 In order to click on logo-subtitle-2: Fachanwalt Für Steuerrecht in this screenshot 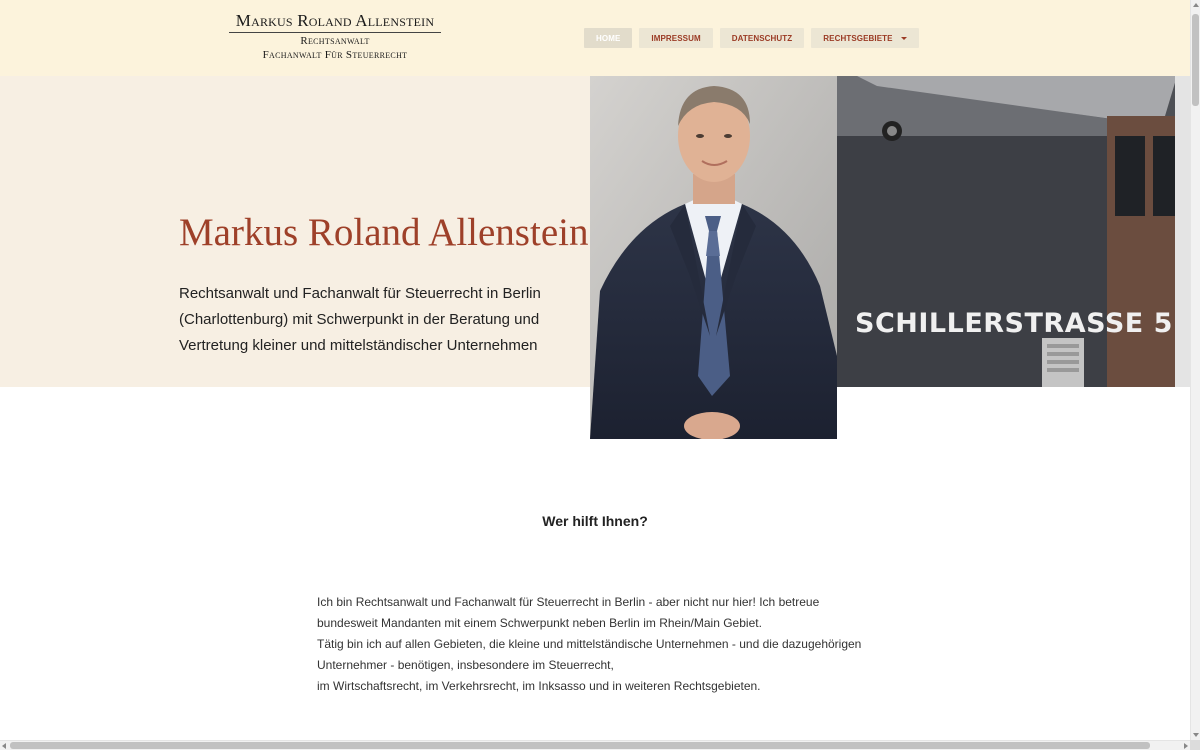, I will do `click(335, 55)`.